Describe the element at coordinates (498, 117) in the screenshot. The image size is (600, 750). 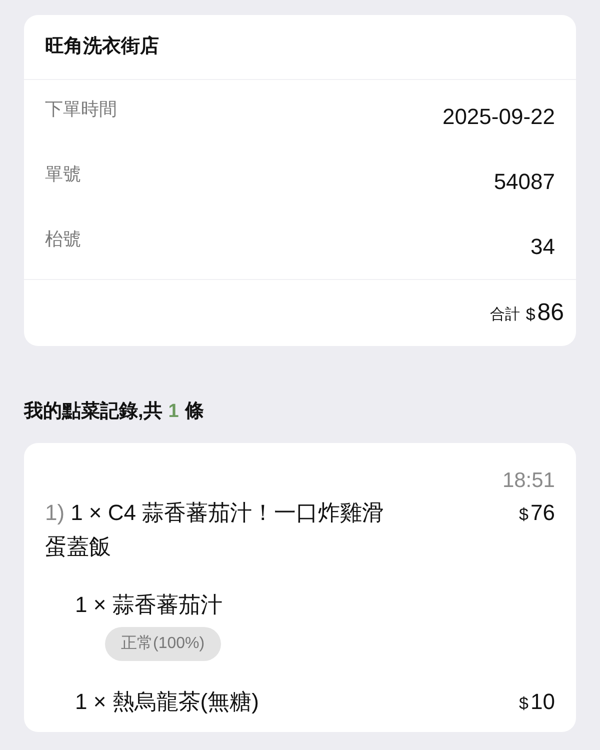
I see `detail-value: 2025-09-22` at that location.